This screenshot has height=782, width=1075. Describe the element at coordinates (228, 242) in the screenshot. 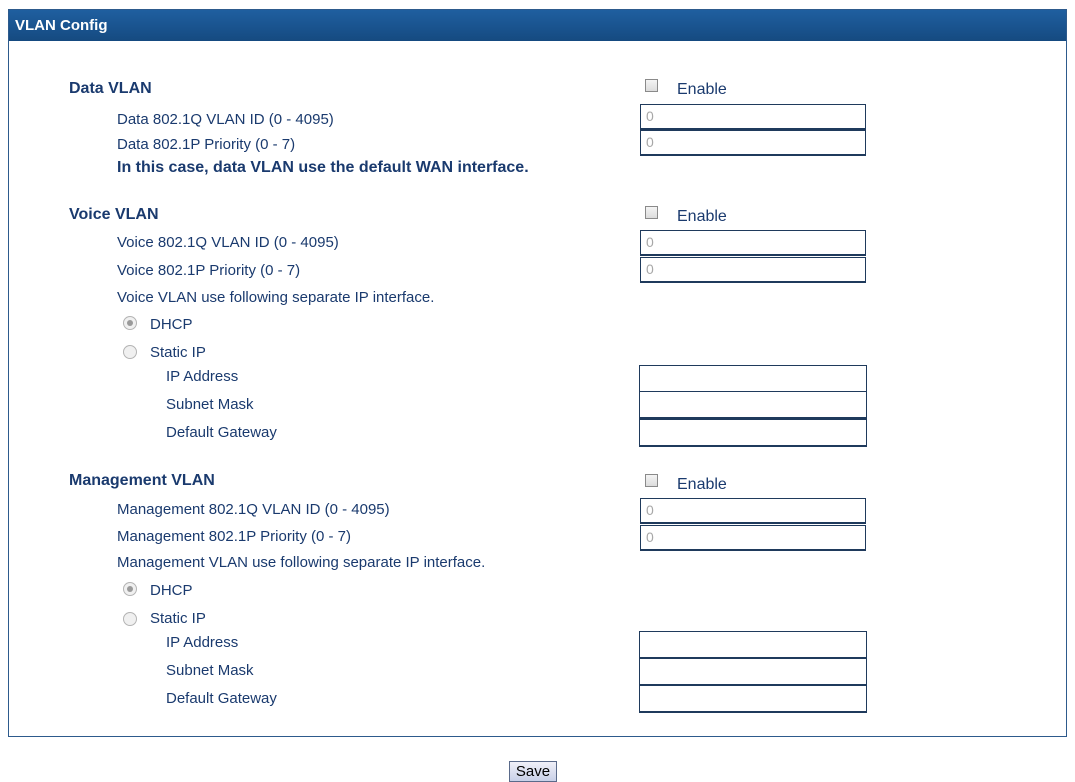

I see `voice-vlan-id-label: Voice 802.1Q VLAN ID (0 - 4095)` at that location.